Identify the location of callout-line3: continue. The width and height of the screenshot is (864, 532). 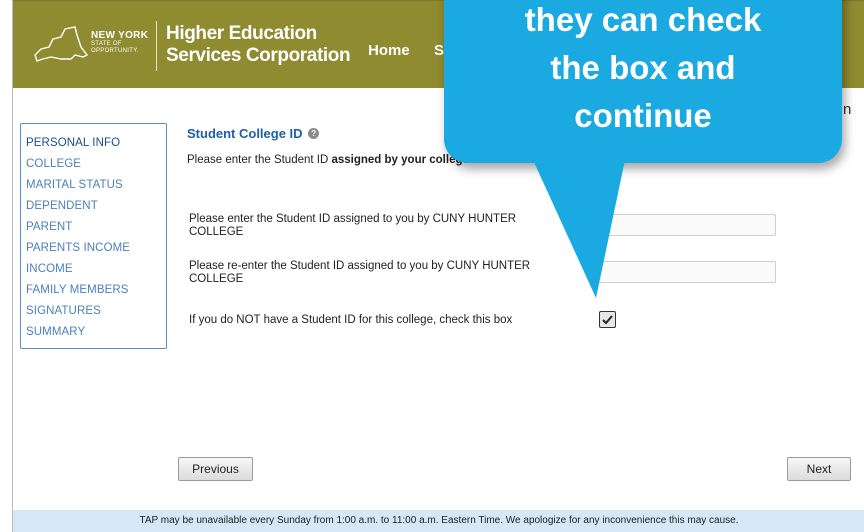
(643, 115).